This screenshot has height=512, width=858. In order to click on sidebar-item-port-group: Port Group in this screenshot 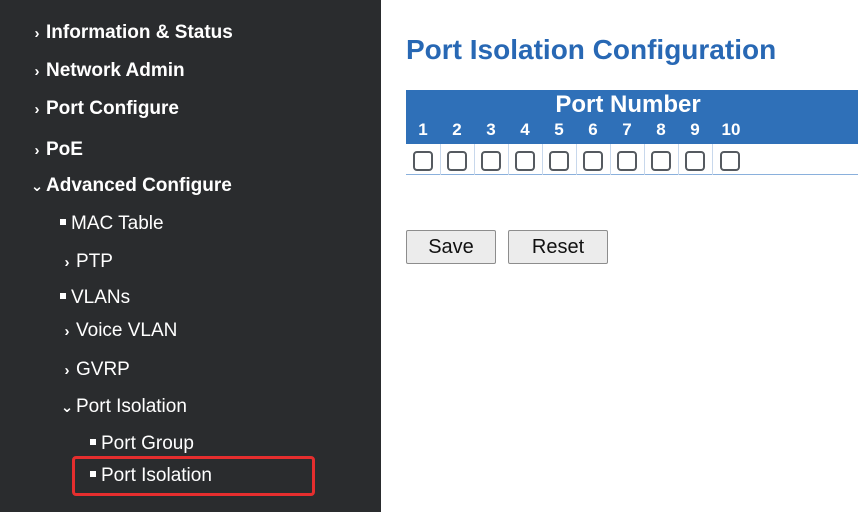, I will do `click(142, 444)`.